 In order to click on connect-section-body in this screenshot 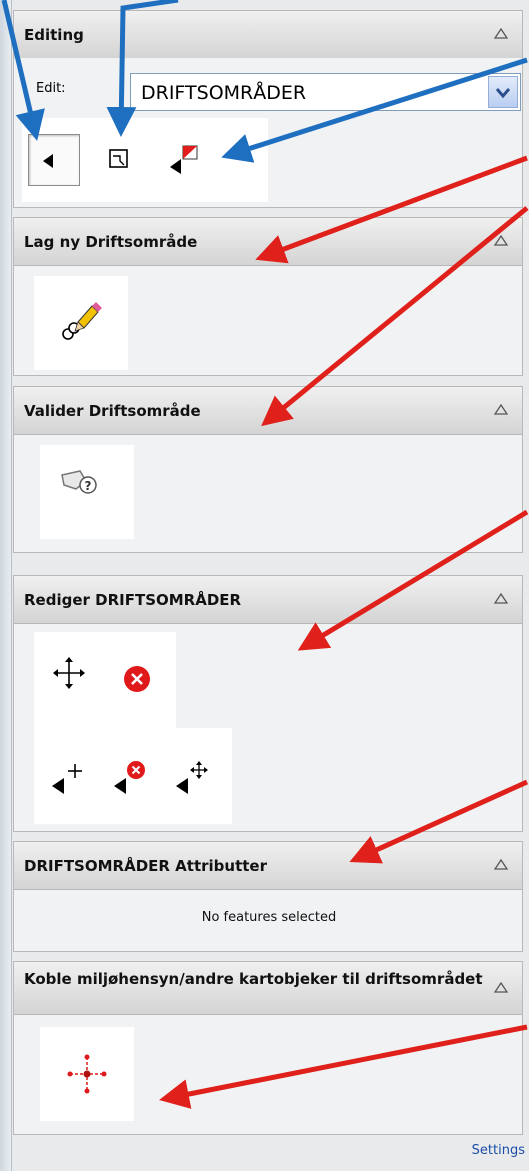, I will do `click(268, 1075)`.